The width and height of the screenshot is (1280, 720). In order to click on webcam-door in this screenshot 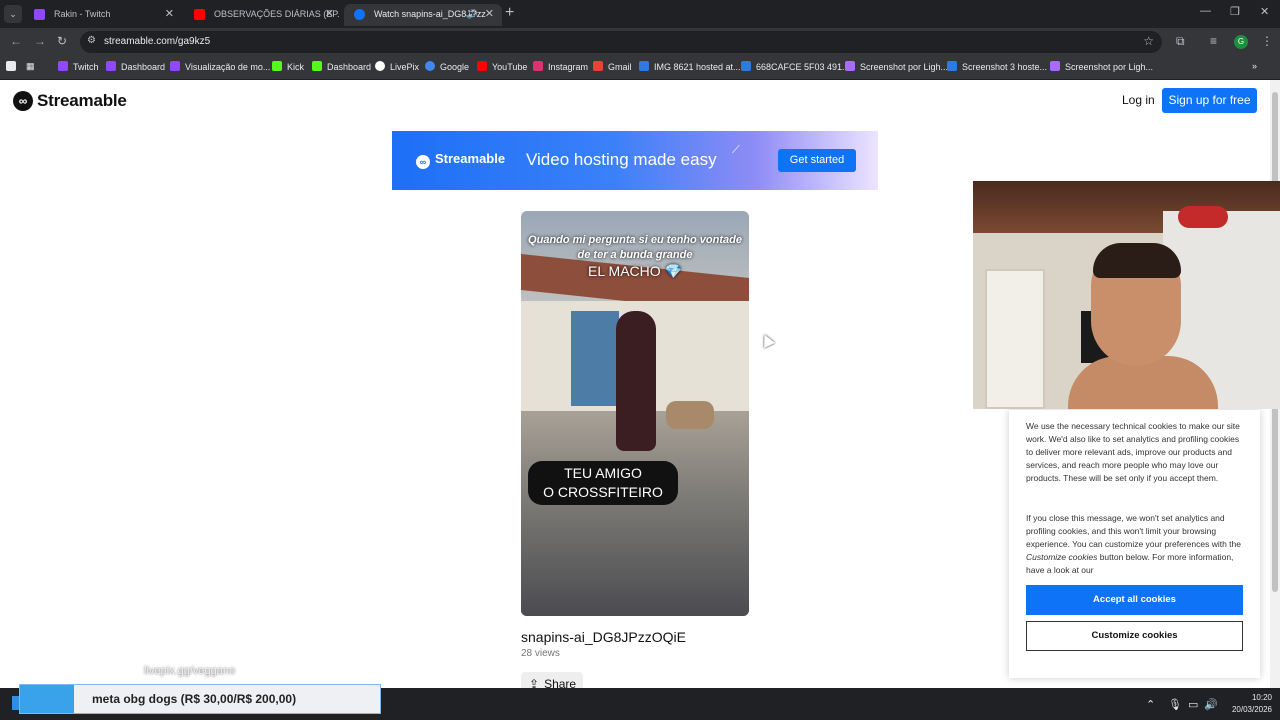, I will do `click(1015, 339)`.